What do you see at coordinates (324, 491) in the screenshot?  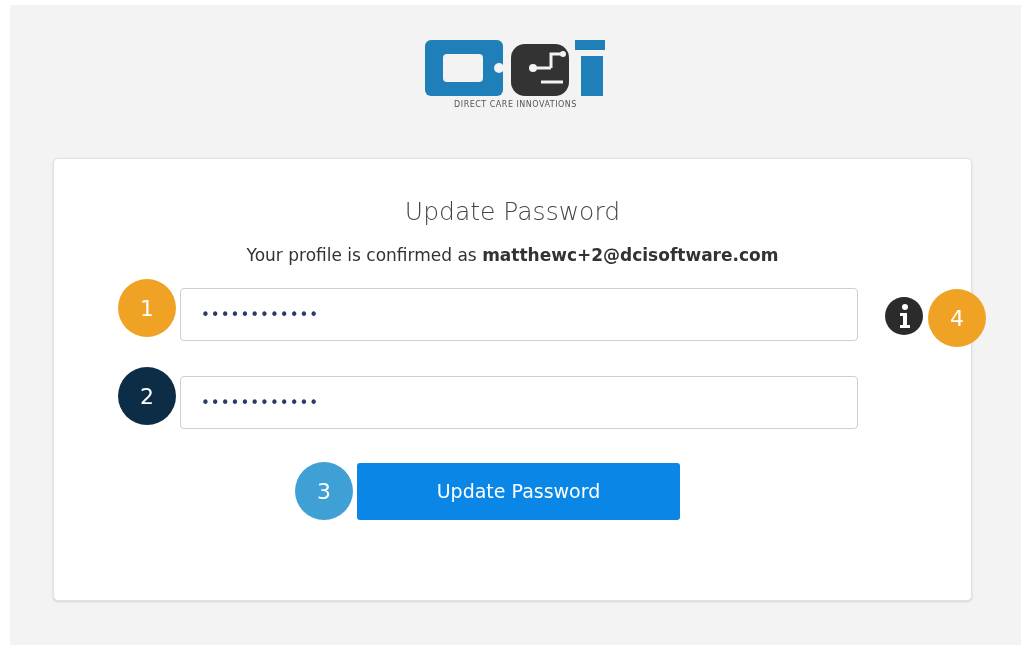 I see `callout-number: 3` at bounding box center [324, 491].